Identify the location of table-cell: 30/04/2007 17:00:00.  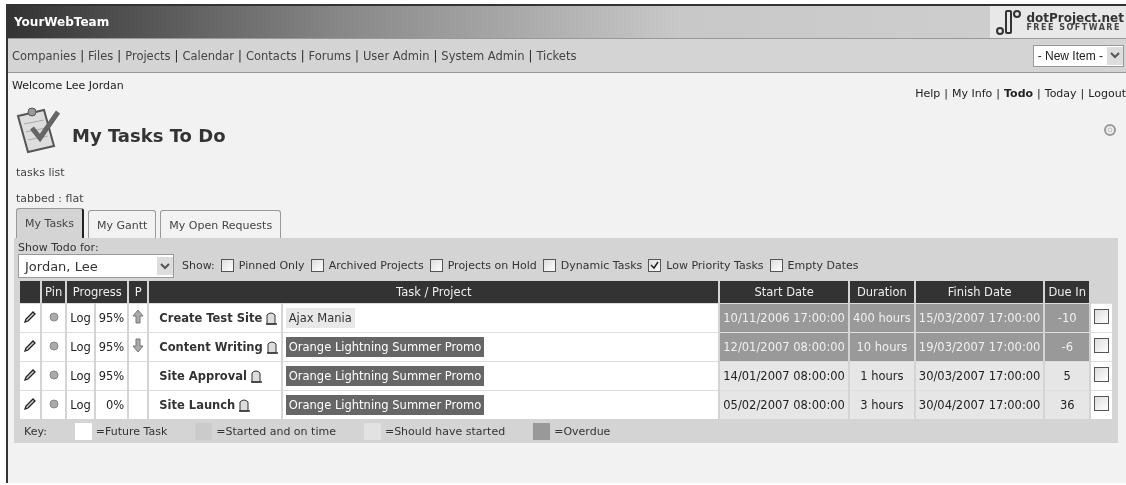
(979, 404).